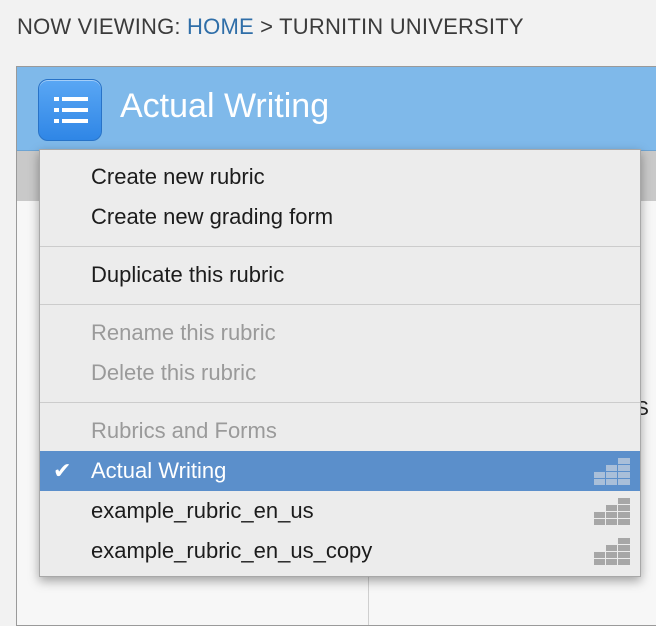 The height and width of the screenshot is (626, 656). I want to click on checkmark-icon: ✔, so click(62, 470).